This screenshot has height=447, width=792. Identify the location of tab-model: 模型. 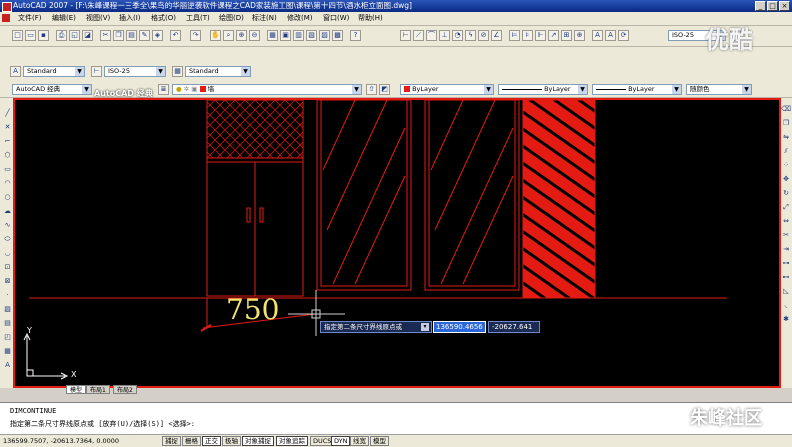
(76, 389).